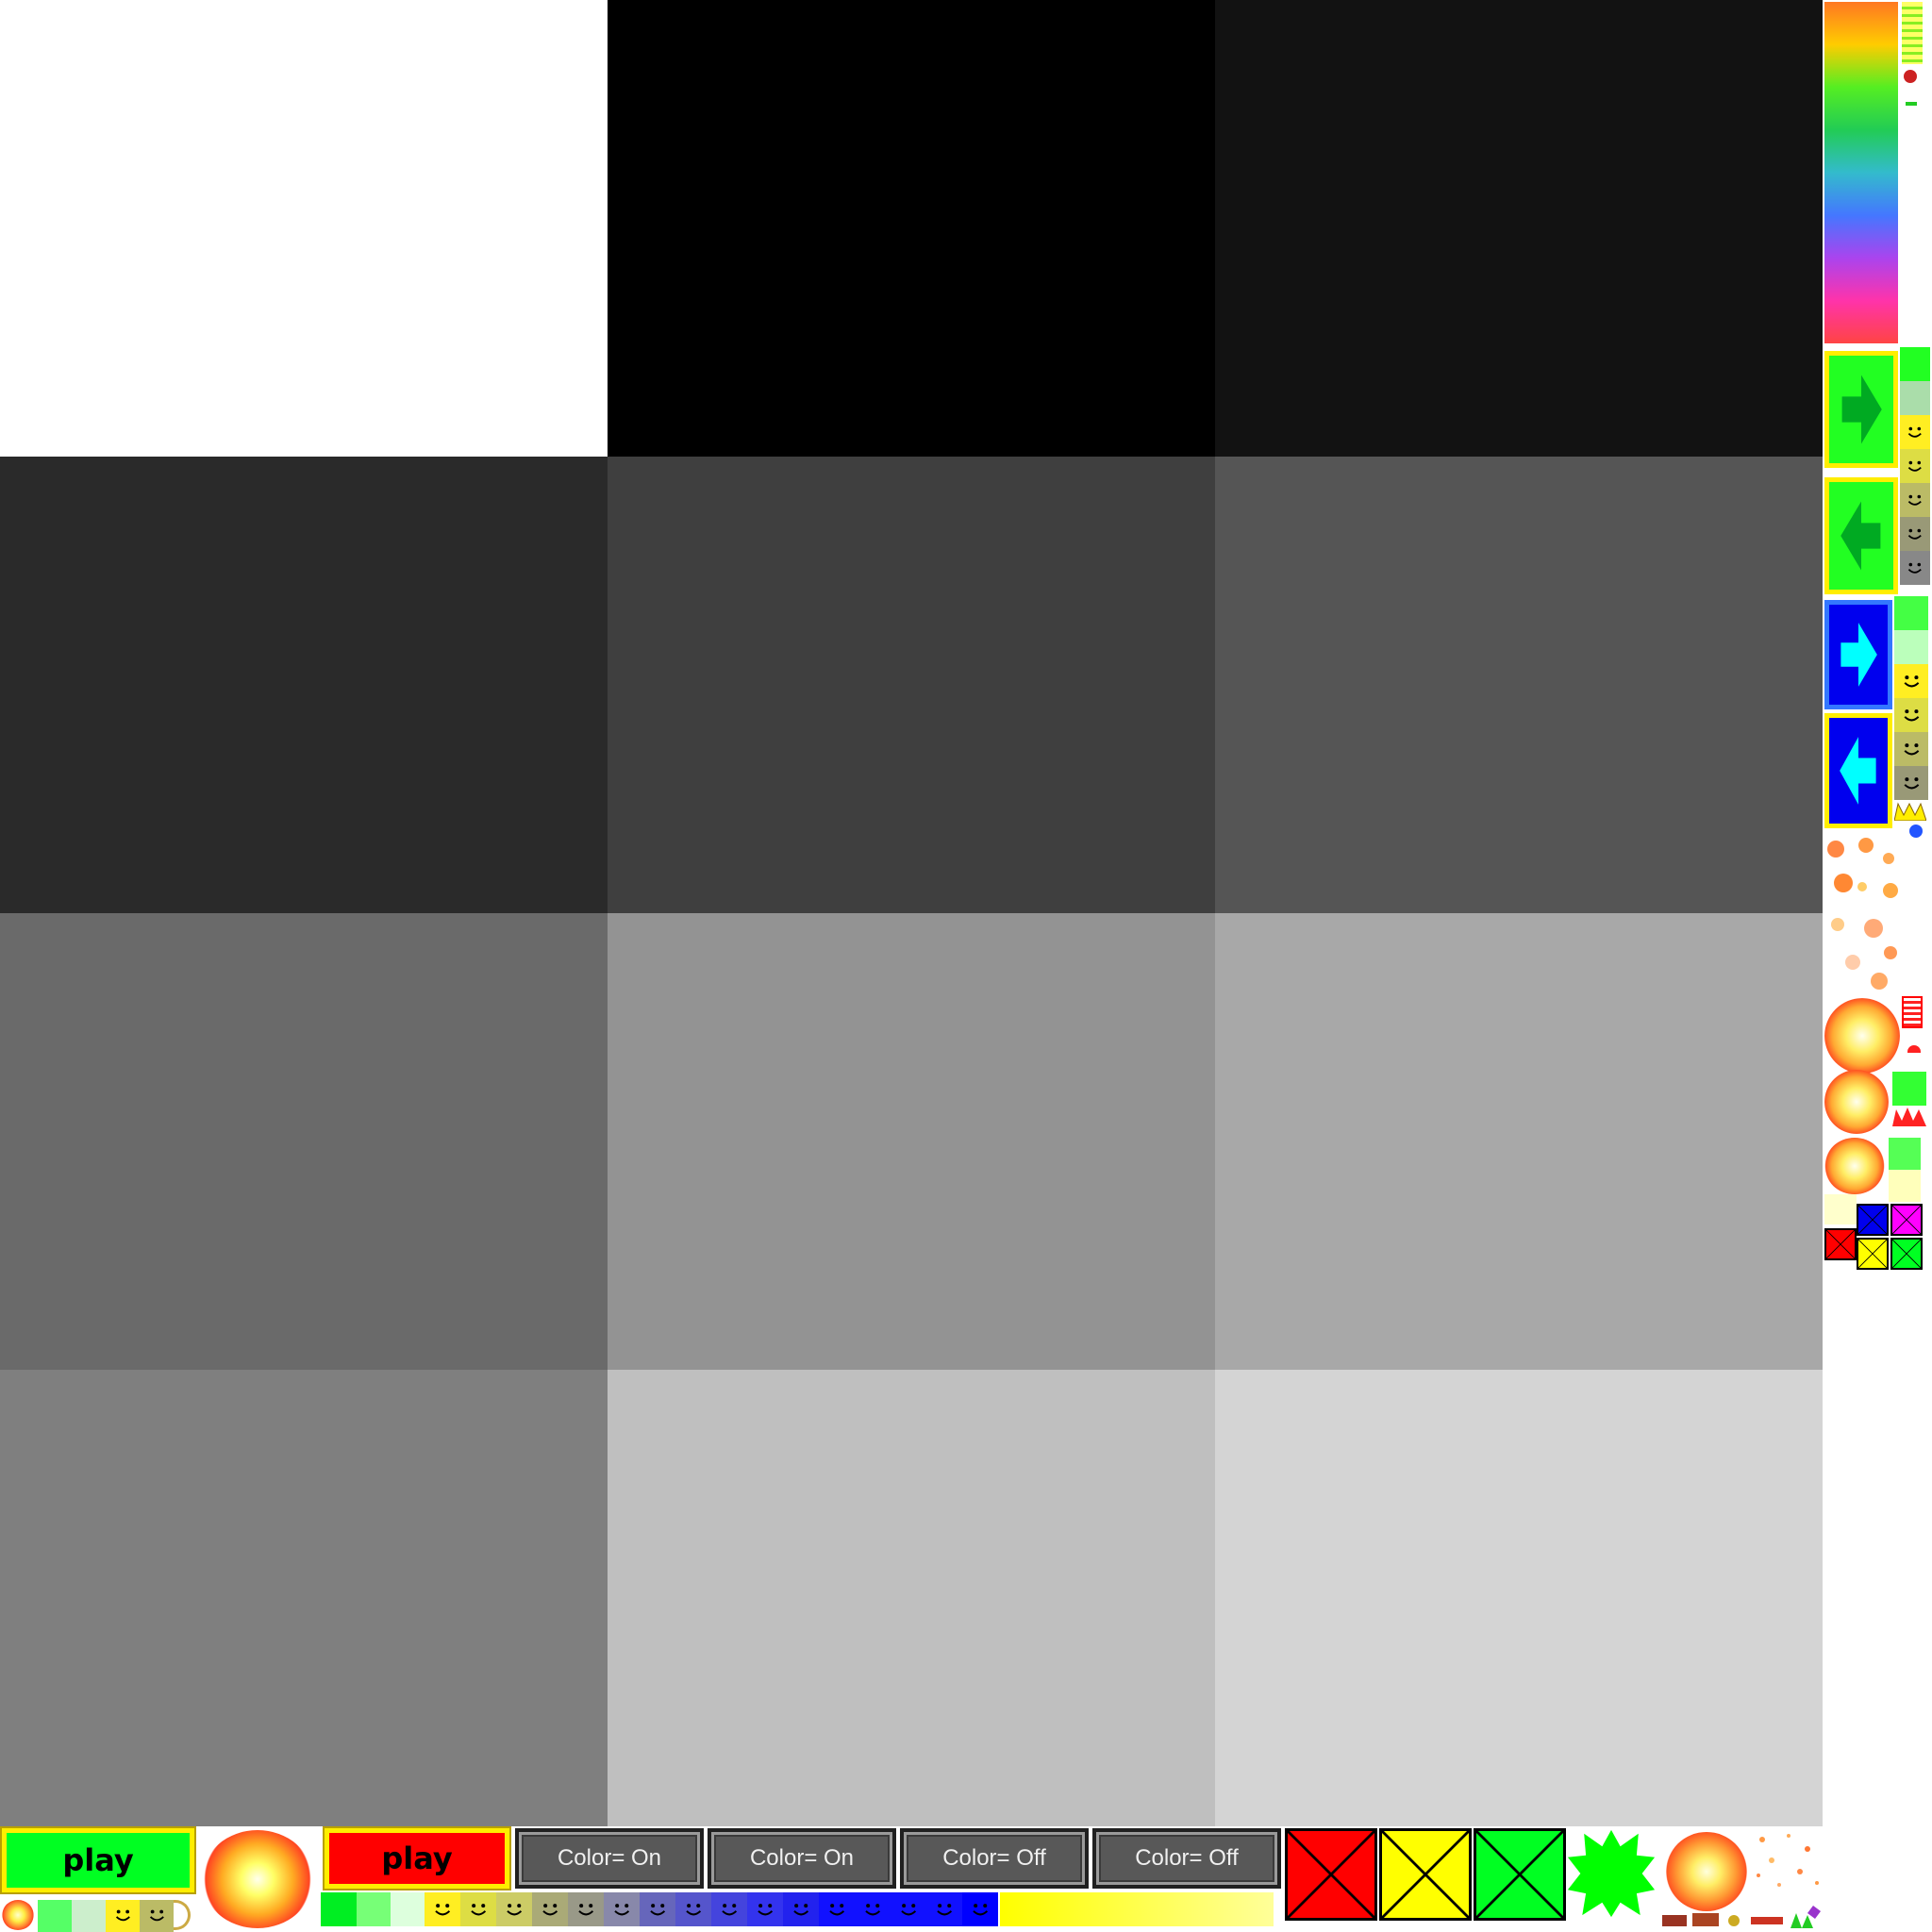 This screenshot has height=1932, width=1932. What do you see at coordinates (1909, 1117) in the screenshot?
I see `red-grass-icon` at bounding box center [1909, 1117].